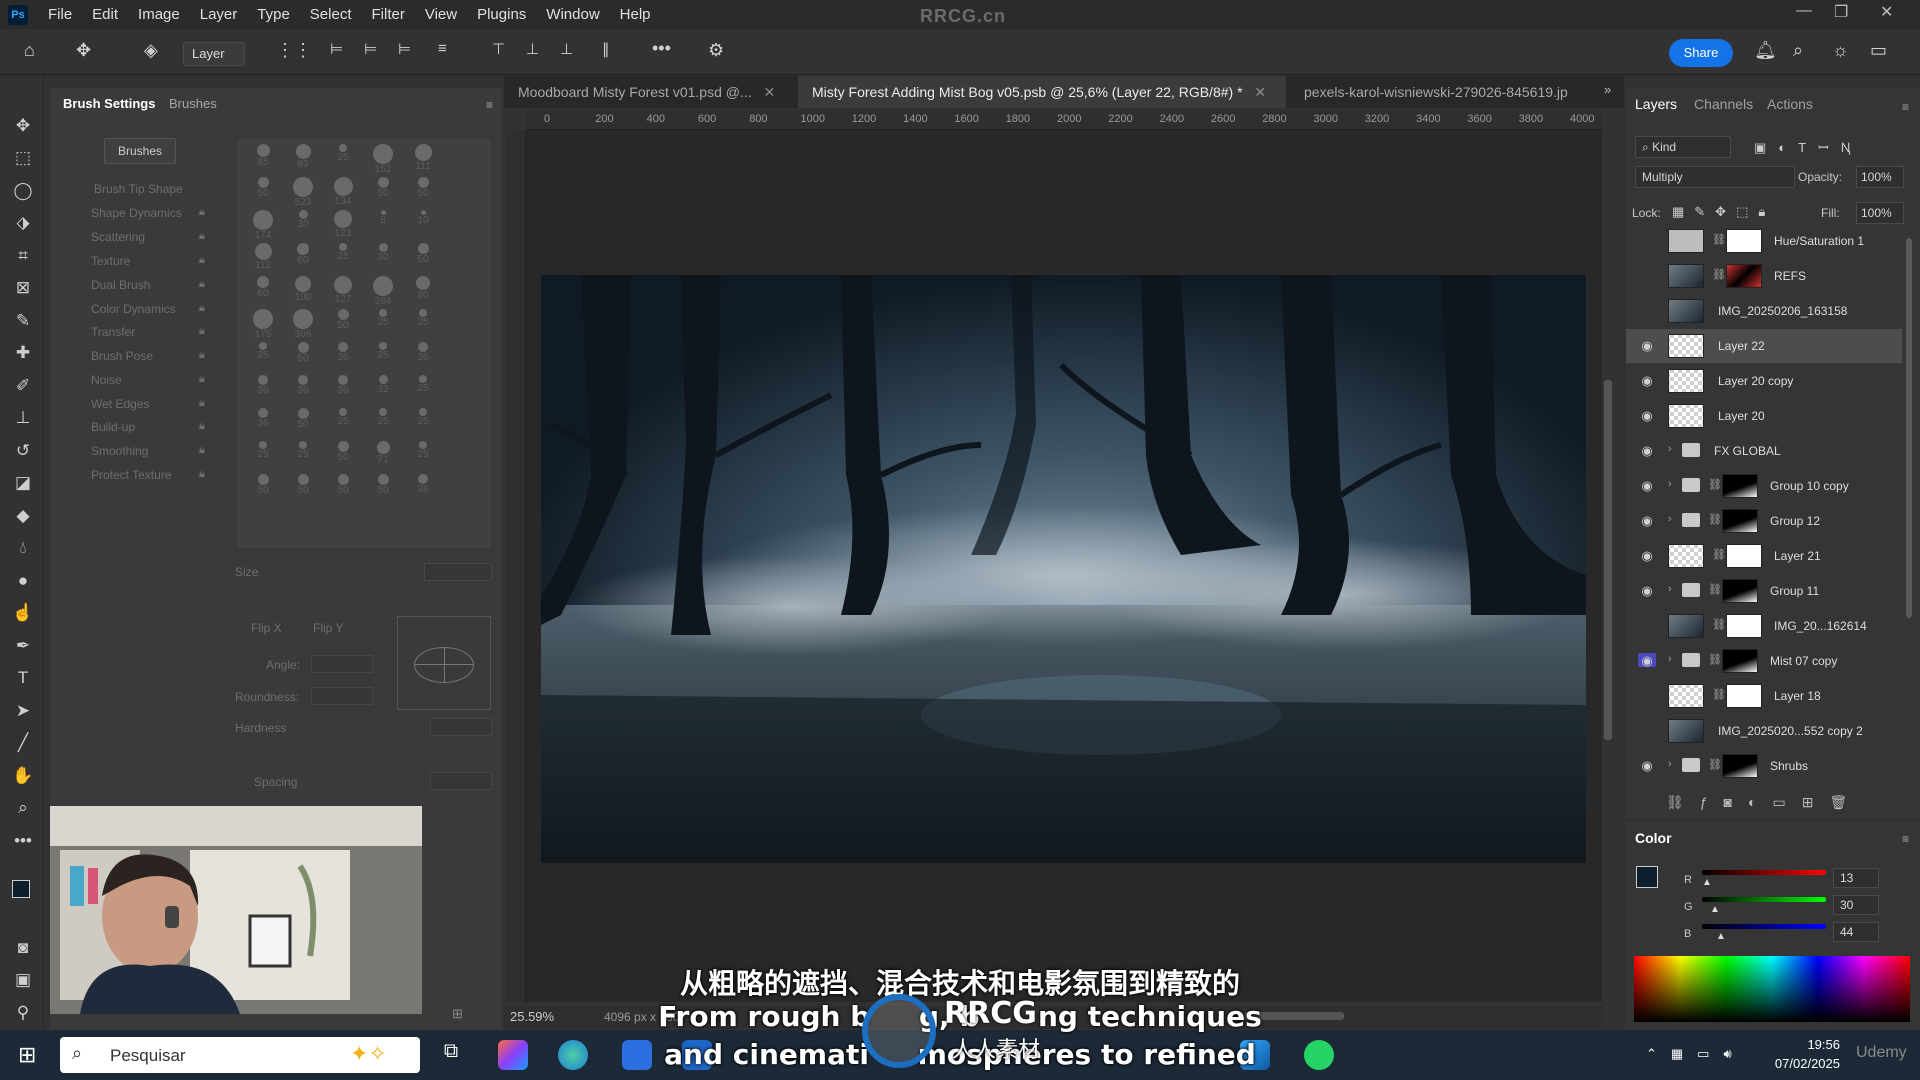 The image size is (1920, 1080). I want to click on clone-stamp-icon: ⊥, so click(23, 418).